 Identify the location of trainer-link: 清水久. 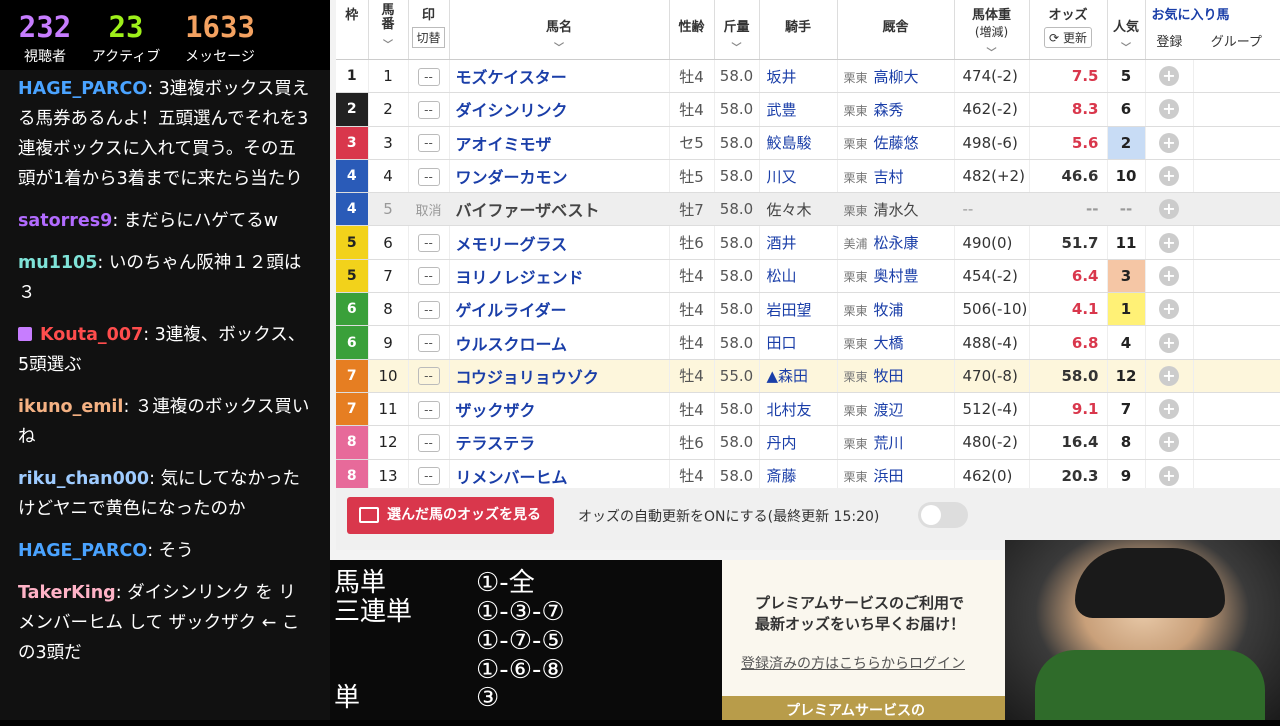
(896, 210).